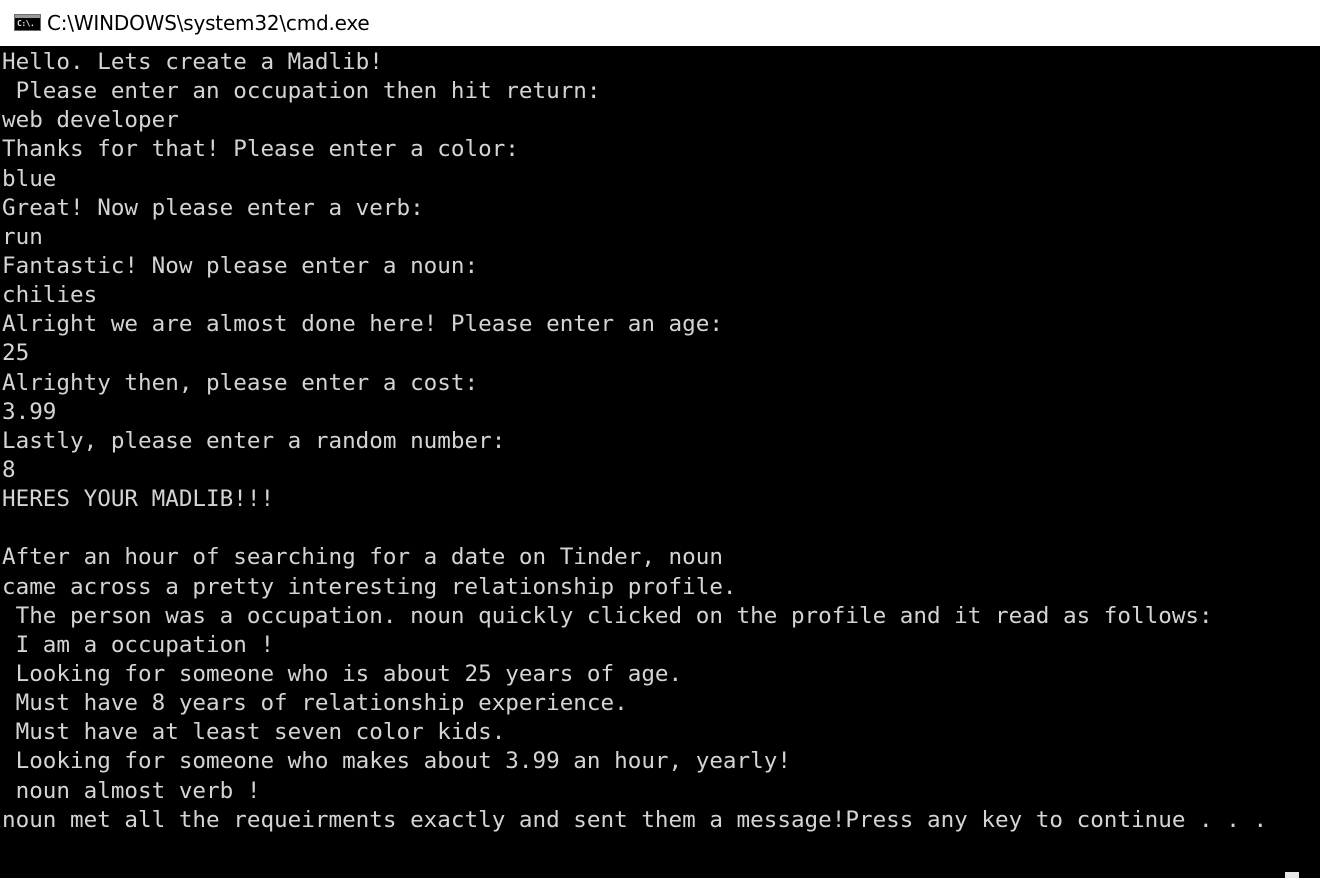  Describe the element at coordinates (138, 499) in the screenshot. I see `console-line: HERES YOUR MADLIB!!!` at that location.